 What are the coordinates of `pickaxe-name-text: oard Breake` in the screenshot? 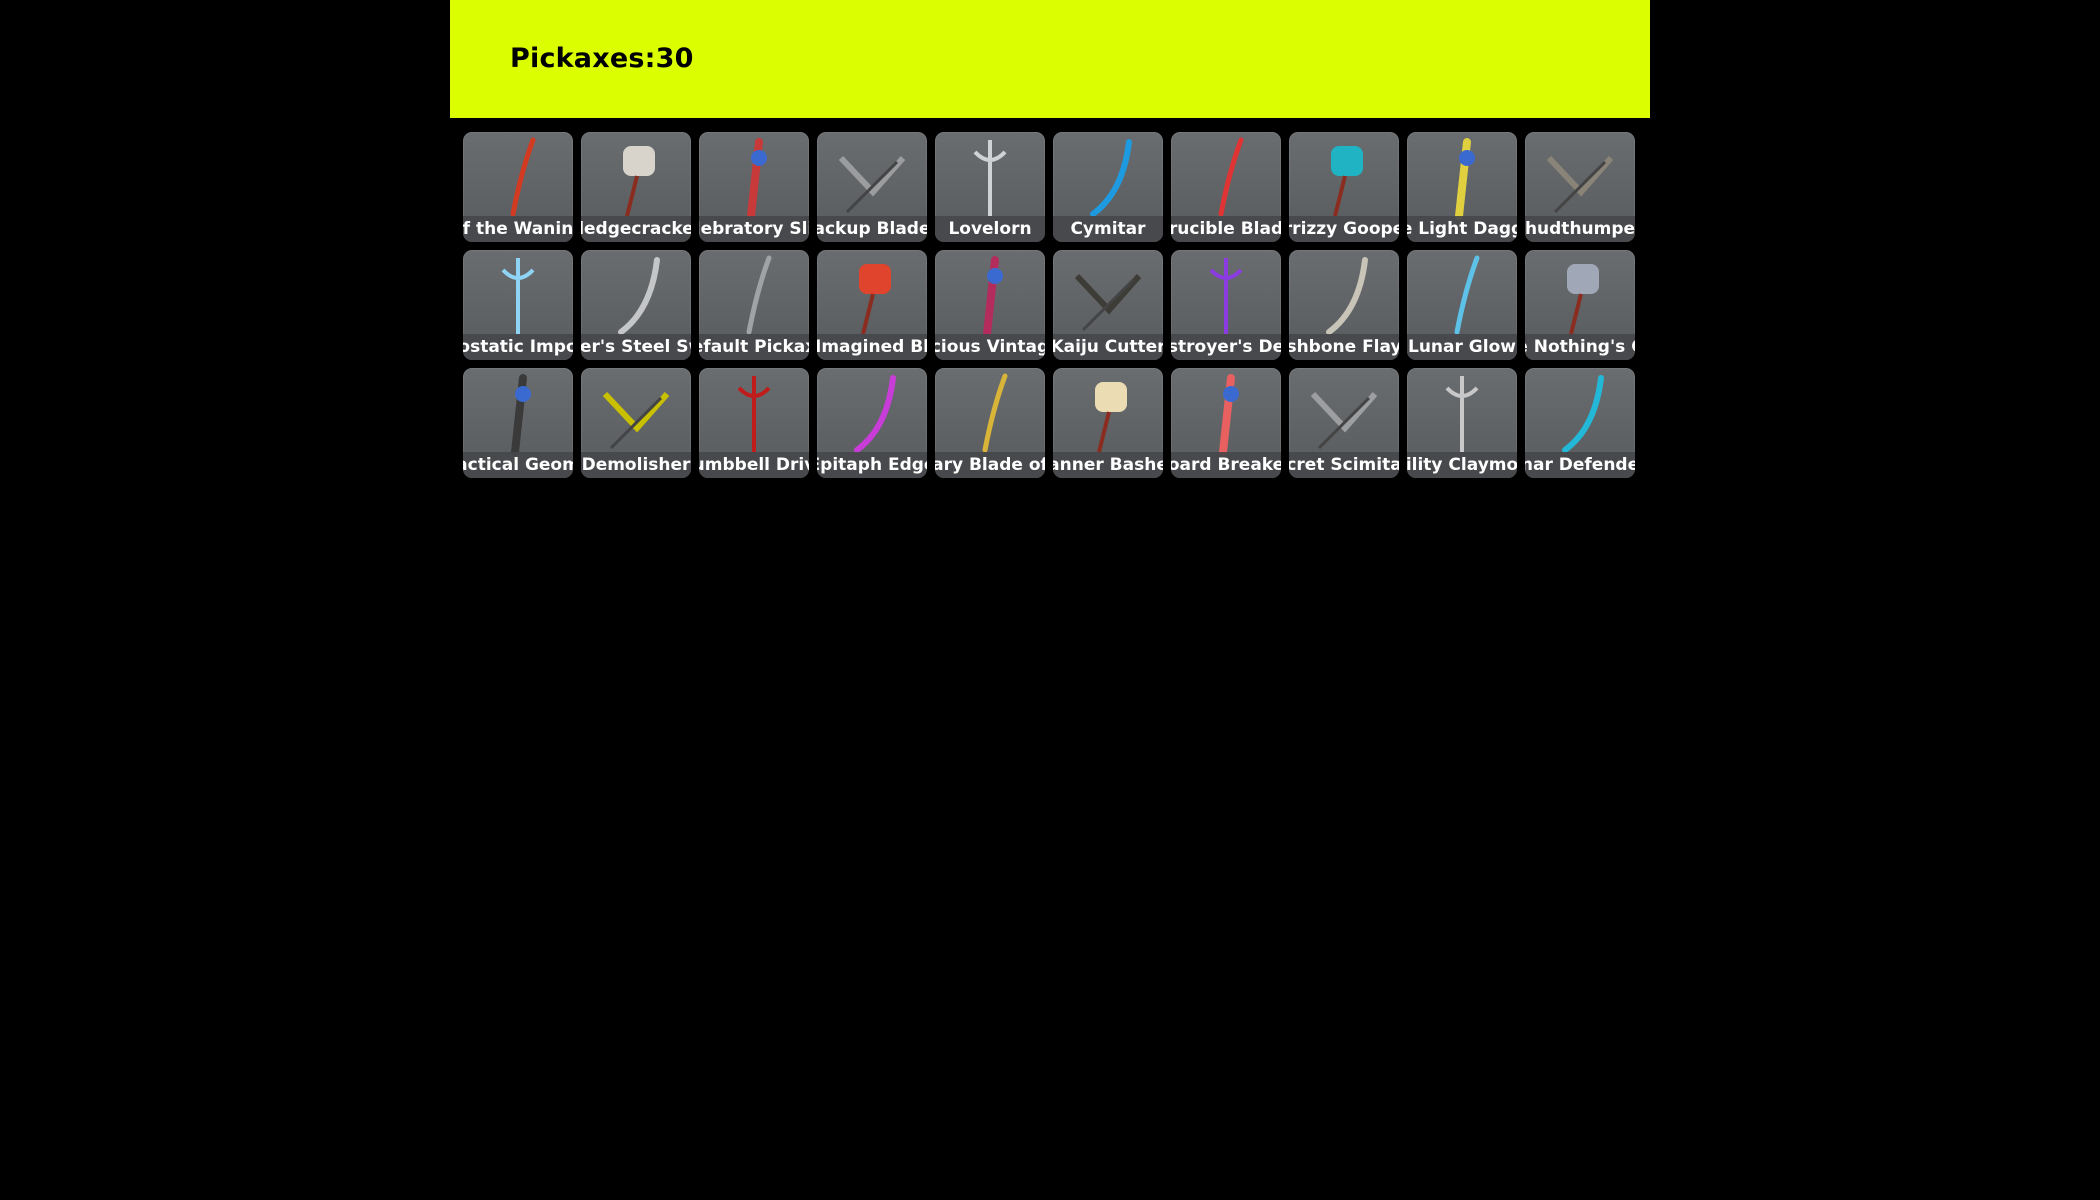 It's located at (1226, 465).